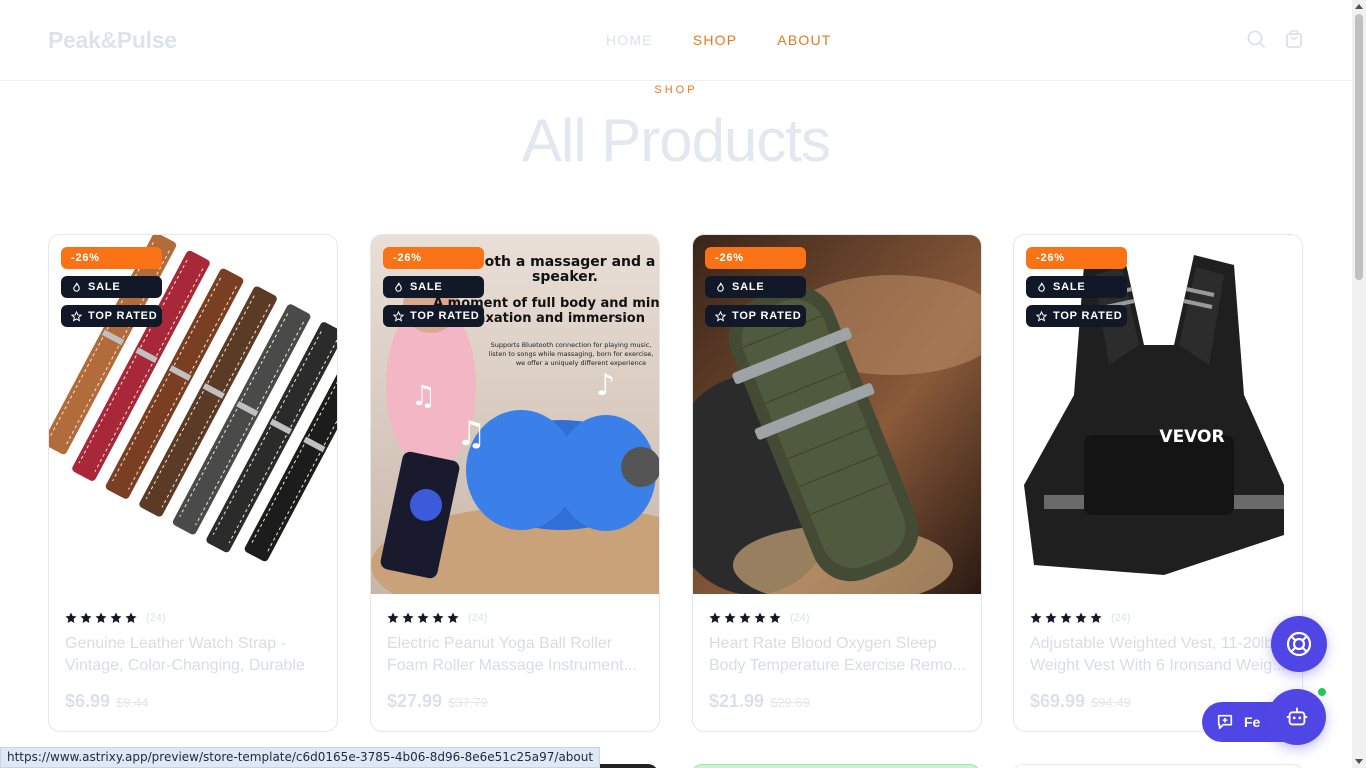 Image resolution: width=1366 pixels, height=768 pixels. I want to click on chatbot-button, so click(1297, 717).